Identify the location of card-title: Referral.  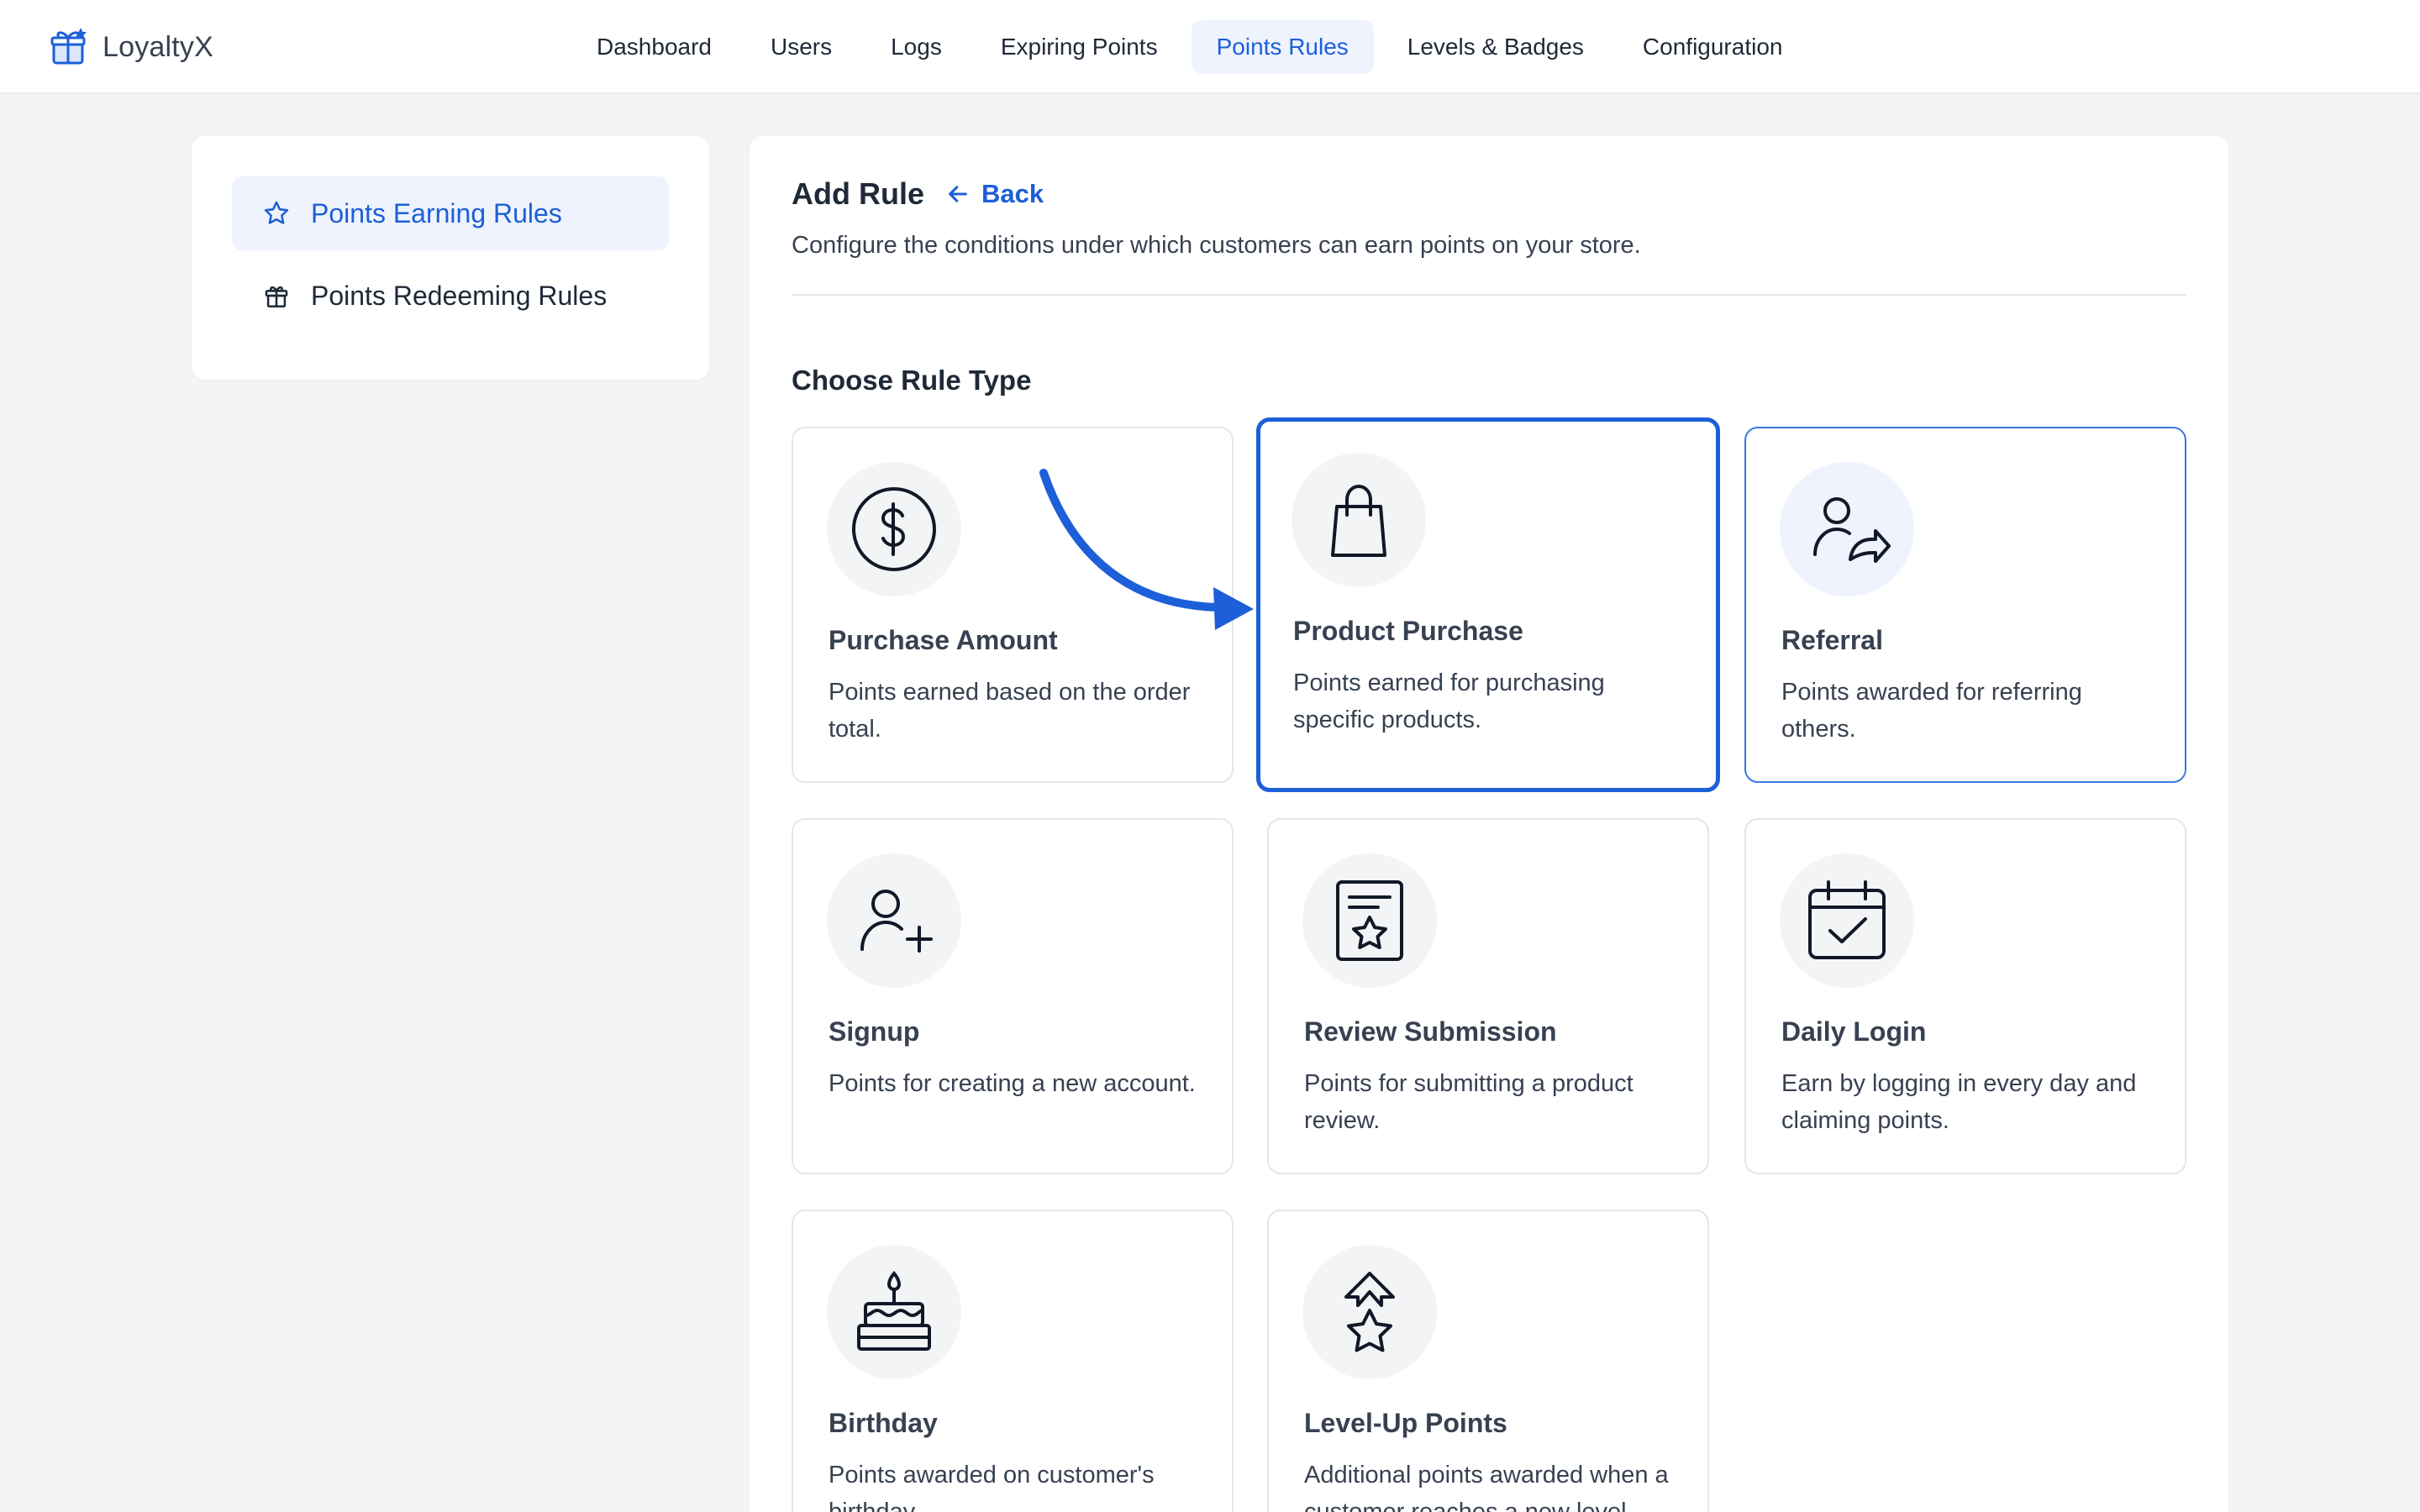
(1832, 640).